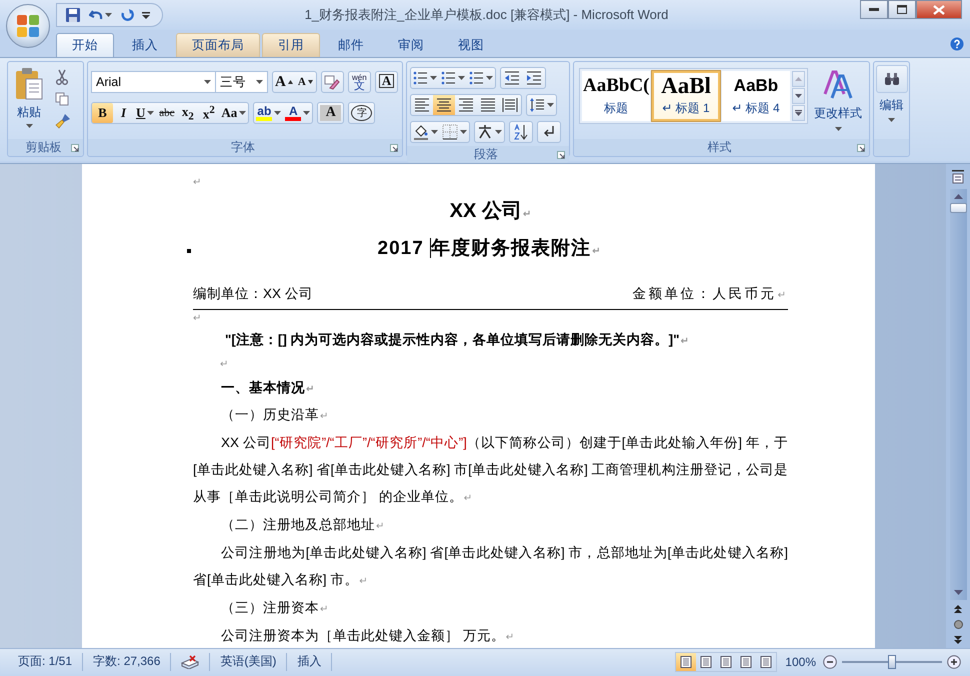 Image resolution: width=970 pixels, height=676 pixels. What do you see at coordinates (444, 105) in the screenshot?
I see `center-button` at bounding box center [444, 105].